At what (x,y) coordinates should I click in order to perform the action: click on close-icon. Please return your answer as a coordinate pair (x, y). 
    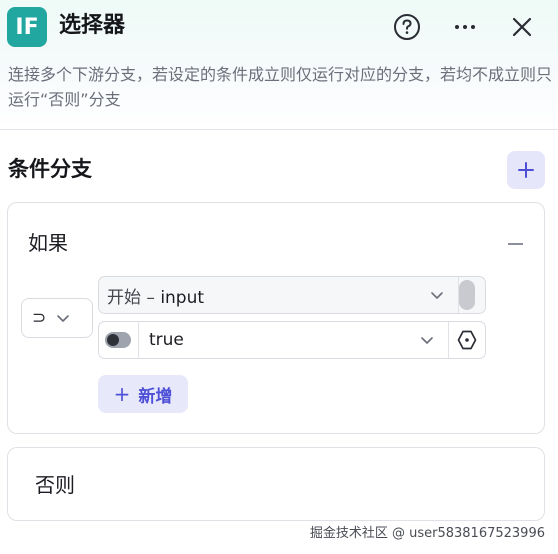
    Looking at the image, I should click on (522, 27).